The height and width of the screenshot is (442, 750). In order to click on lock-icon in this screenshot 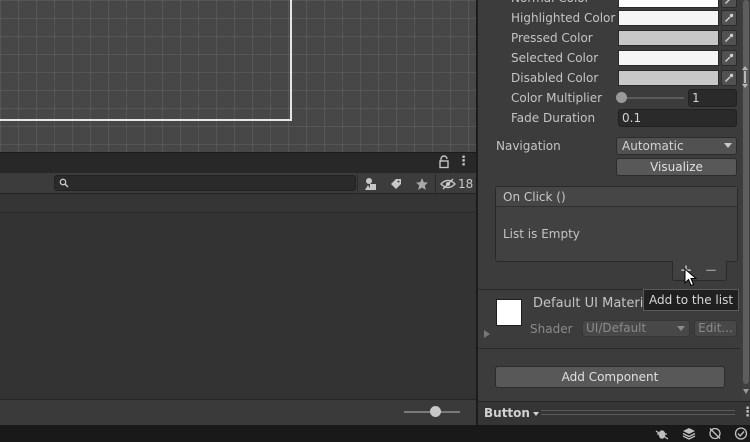, I will do `click(444, 162)`.